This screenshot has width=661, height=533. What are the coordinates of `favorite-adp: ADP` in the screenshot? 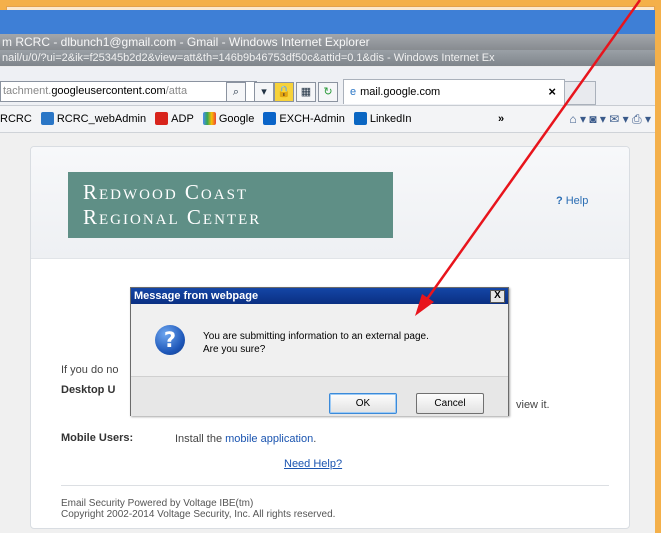 It's located at (174, 119).